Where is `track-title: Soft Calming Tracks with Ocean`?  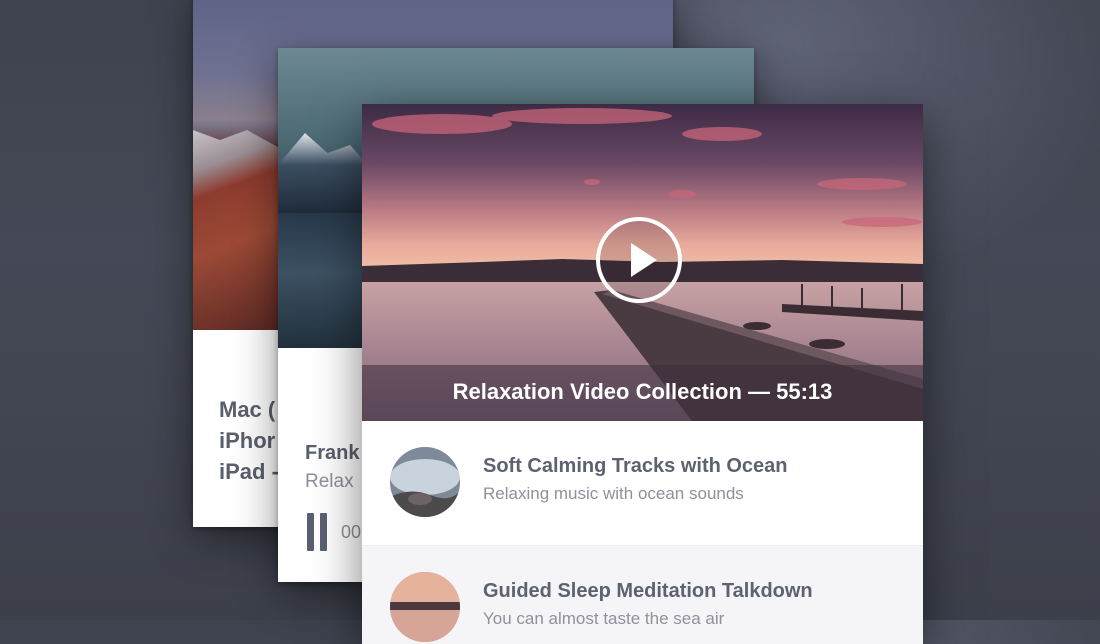
track-title: Soft Calming Tracks with Ocean is located at coordinates (635, 466).